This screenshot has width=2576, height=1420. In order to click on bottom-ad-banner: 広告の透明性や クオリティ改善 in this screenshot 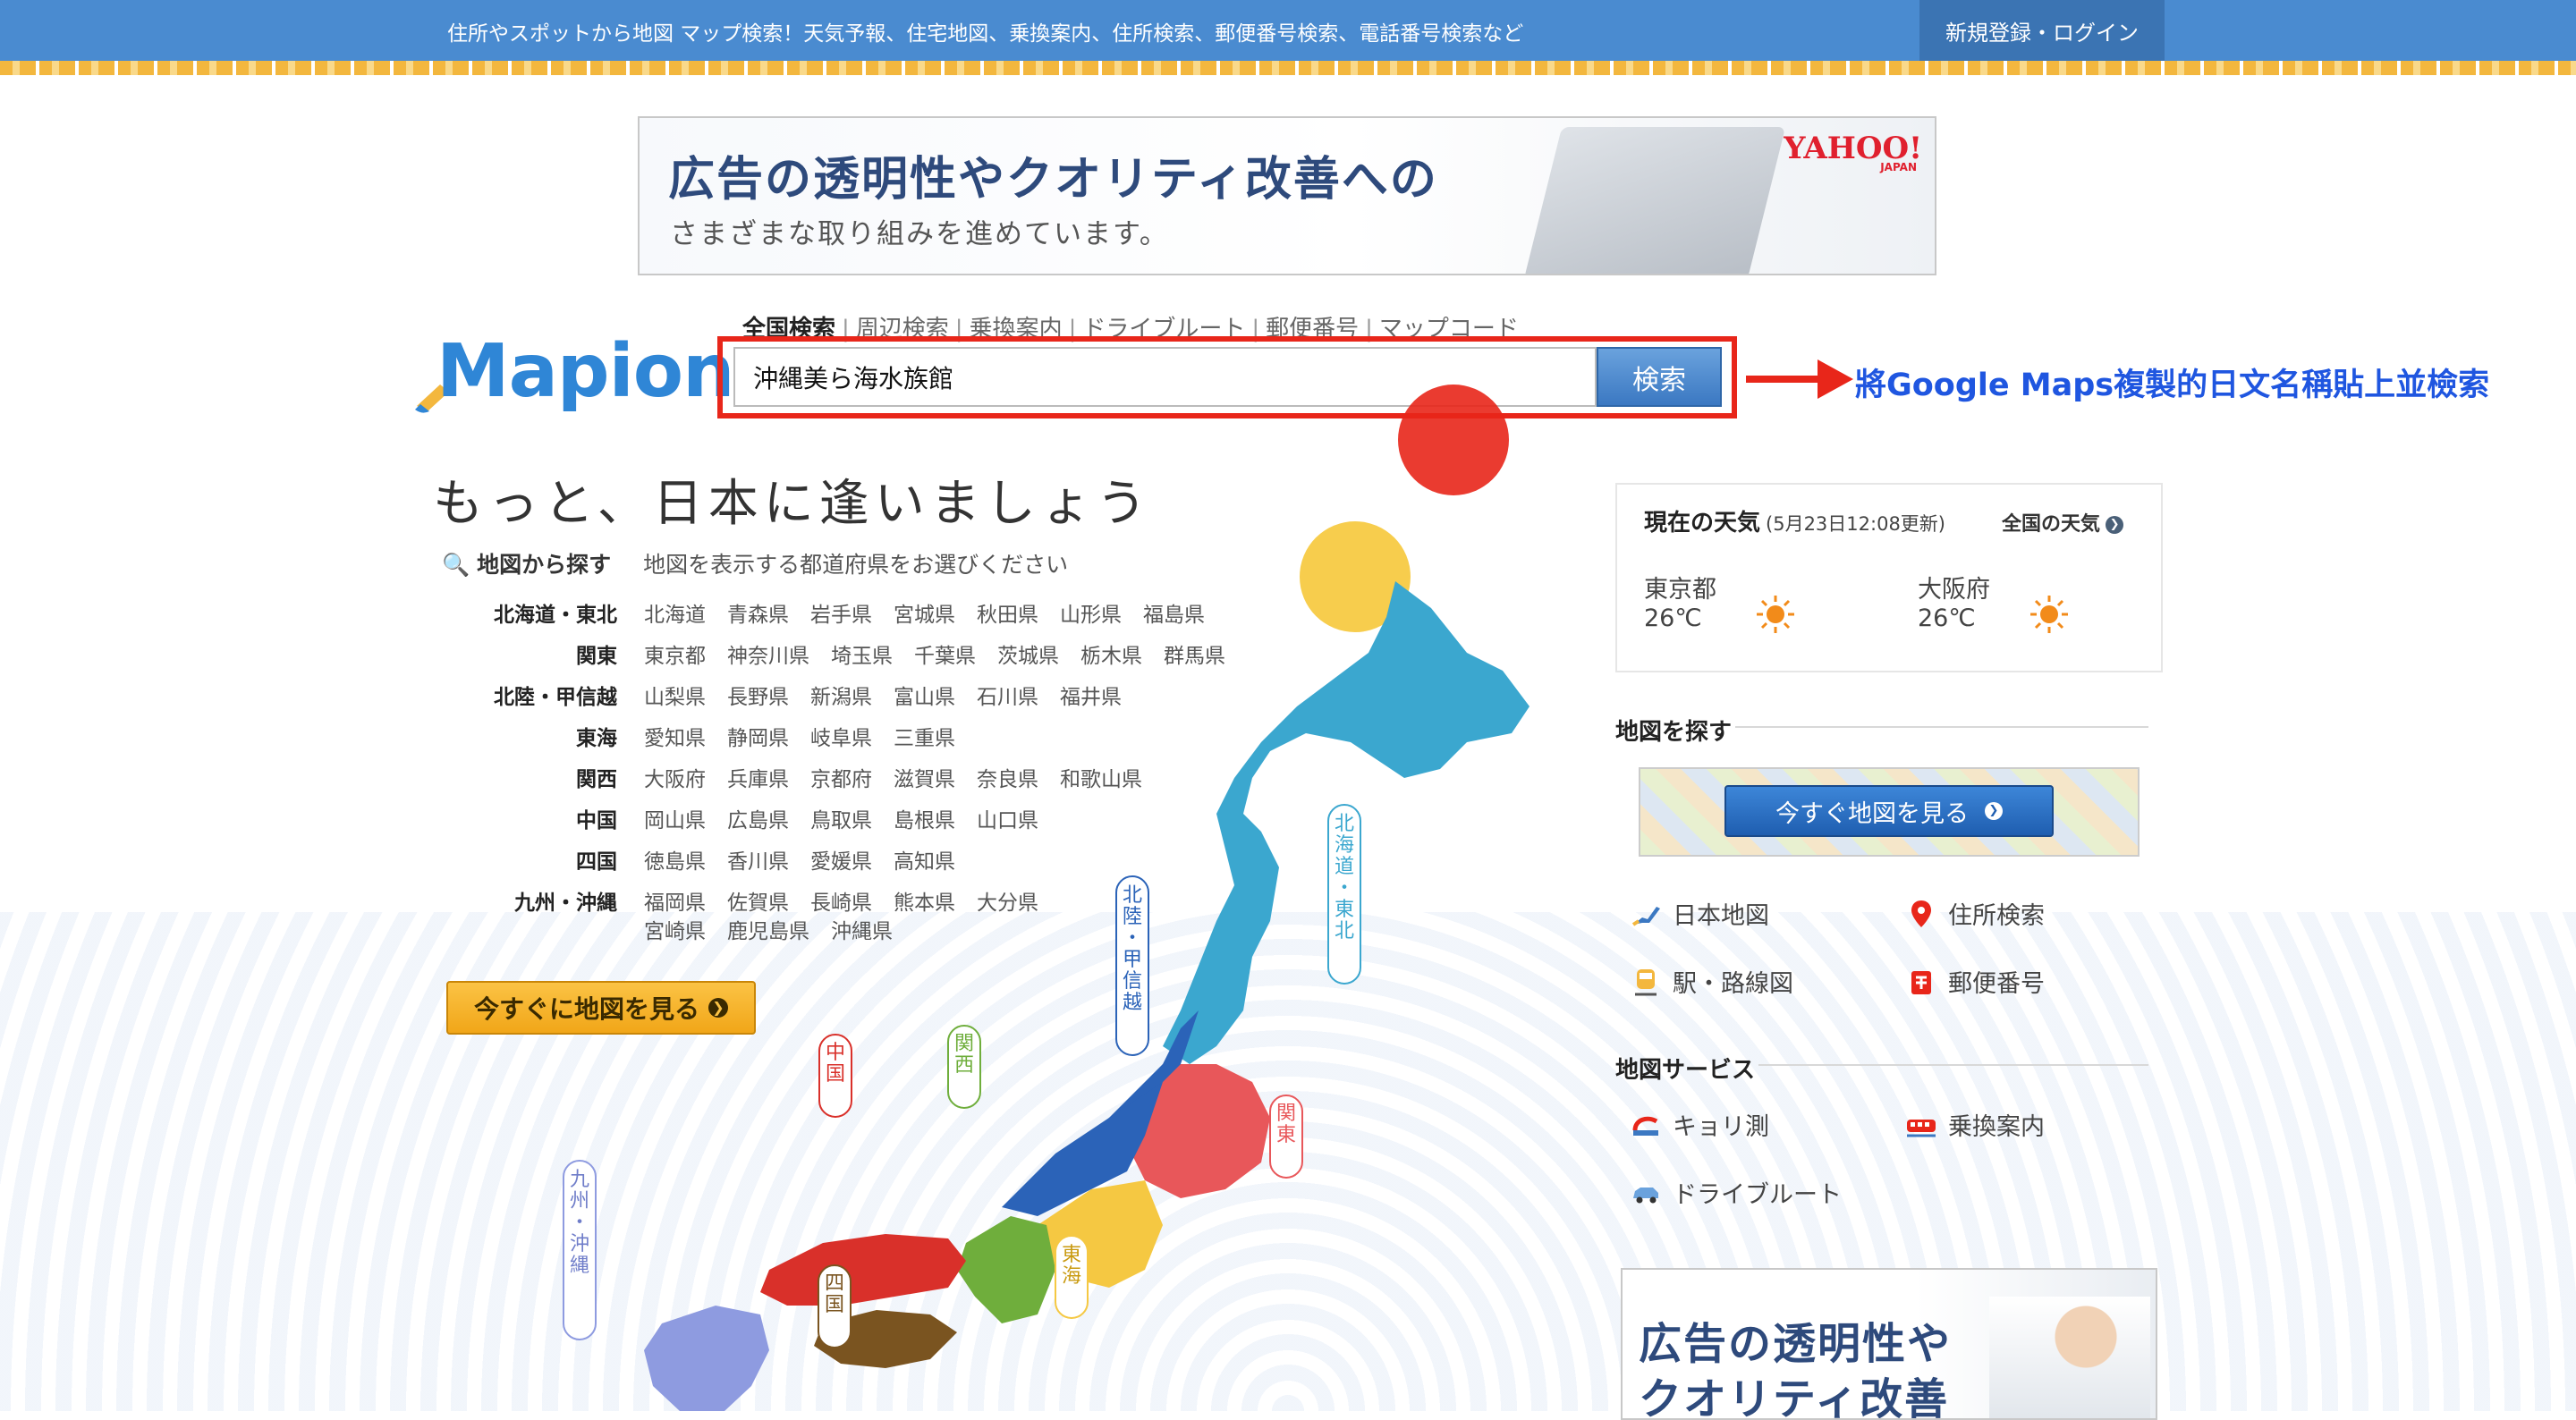, I will do `click(1889, 1344)`.